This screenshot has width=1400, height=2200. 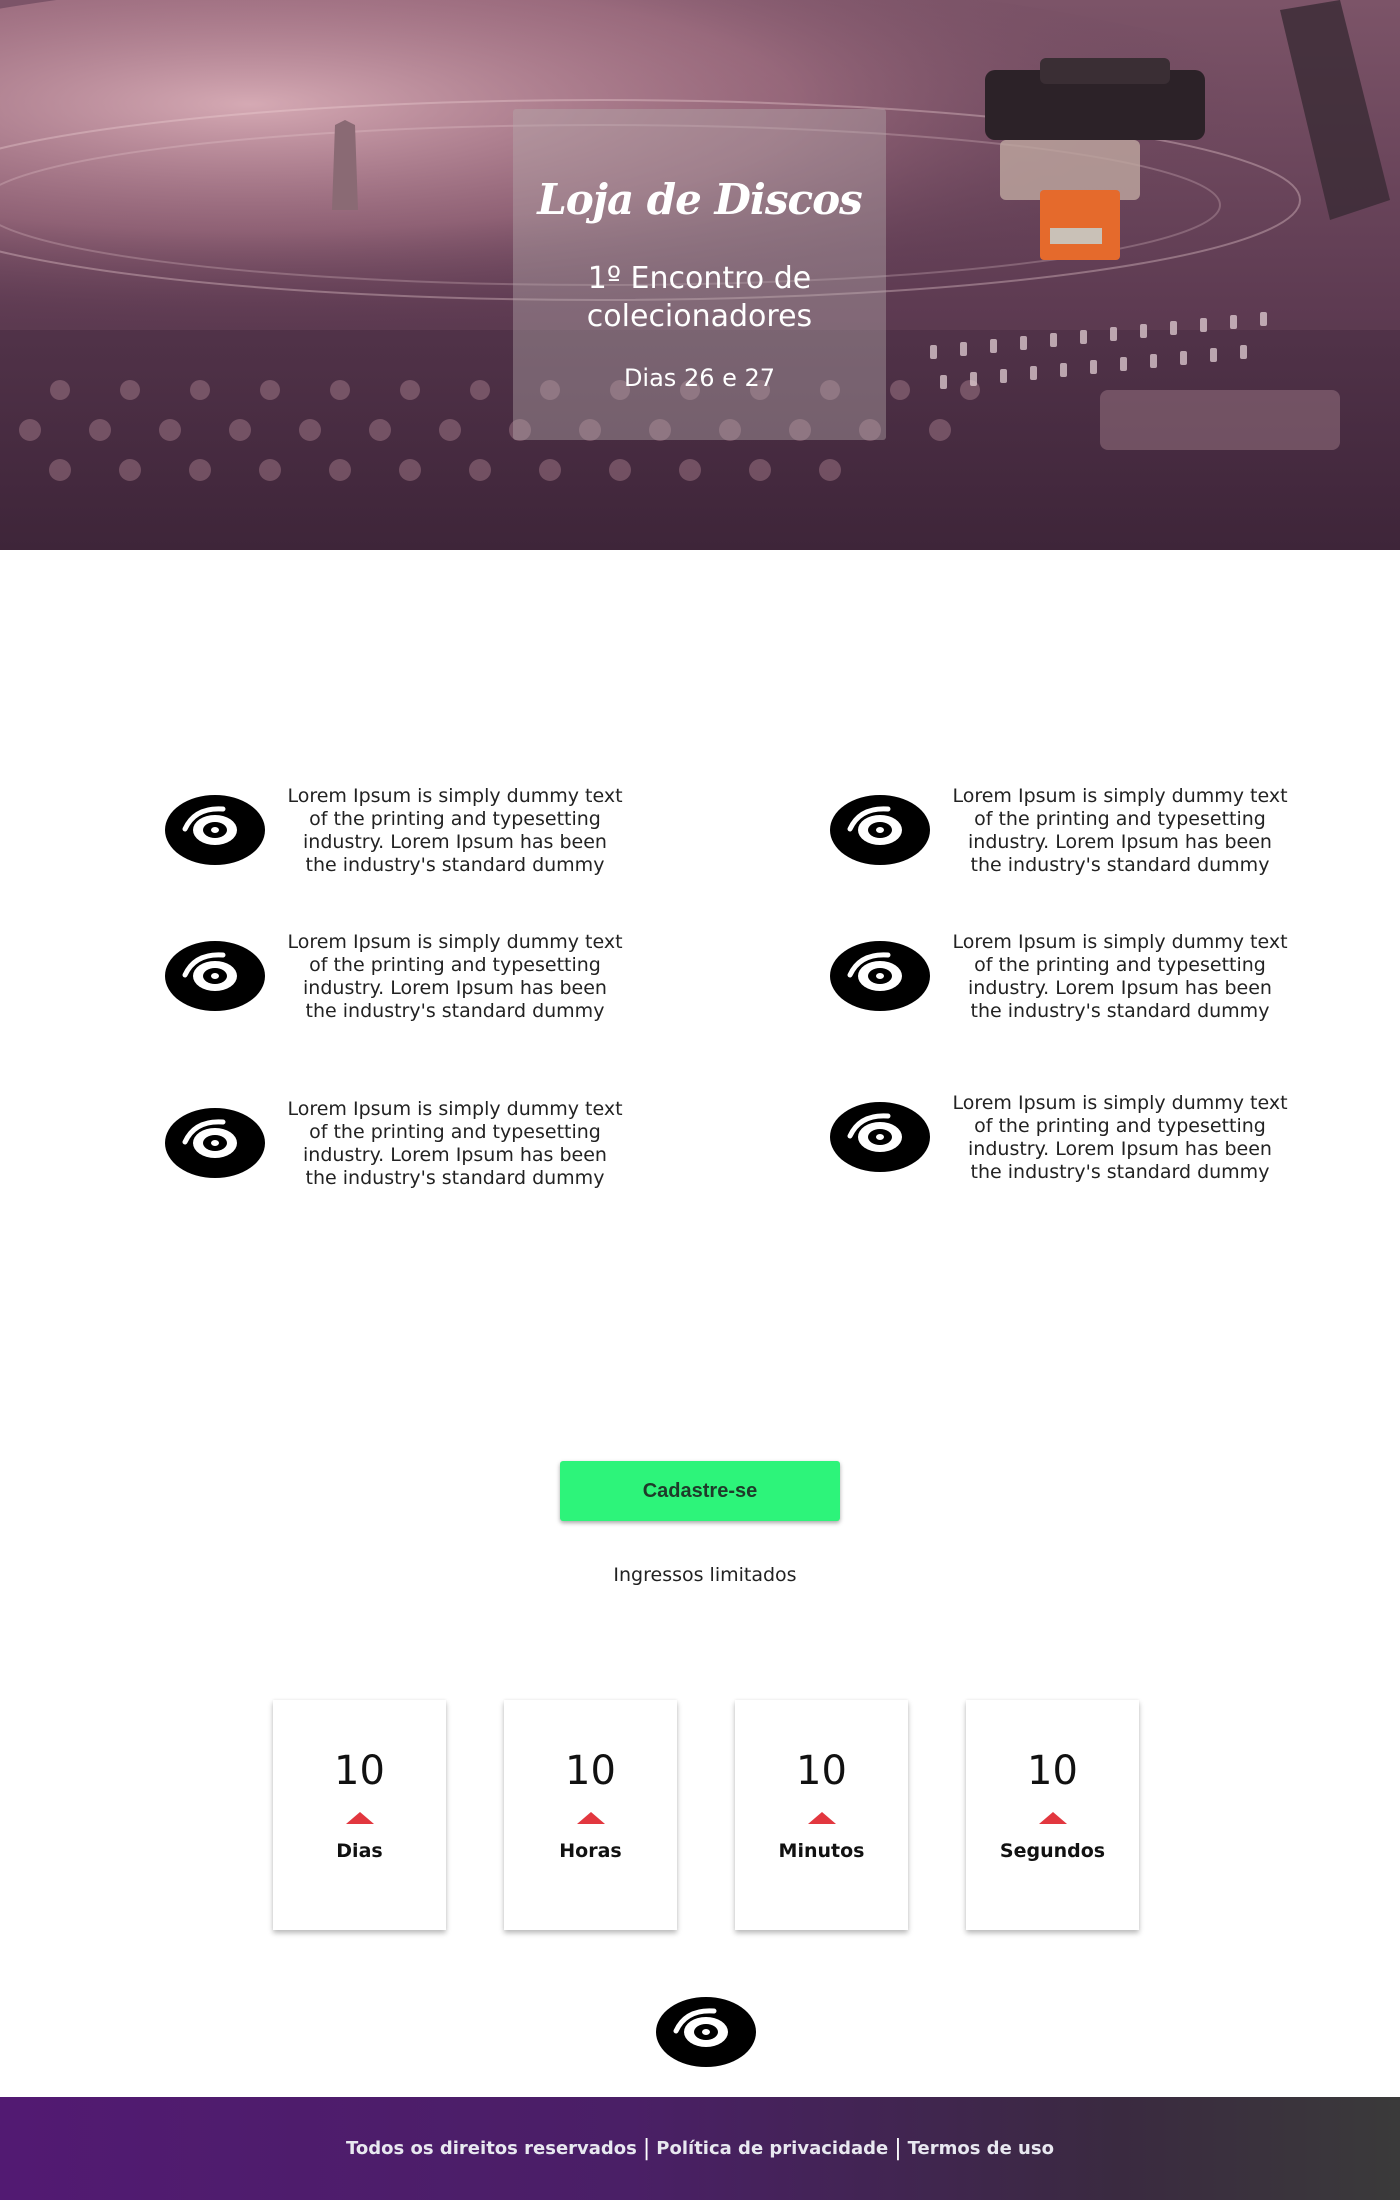 What do you see at coordinates (700, 199) in the screenshot?
I see `site-title: Loja de Discos` at bounding box center [700, 199].